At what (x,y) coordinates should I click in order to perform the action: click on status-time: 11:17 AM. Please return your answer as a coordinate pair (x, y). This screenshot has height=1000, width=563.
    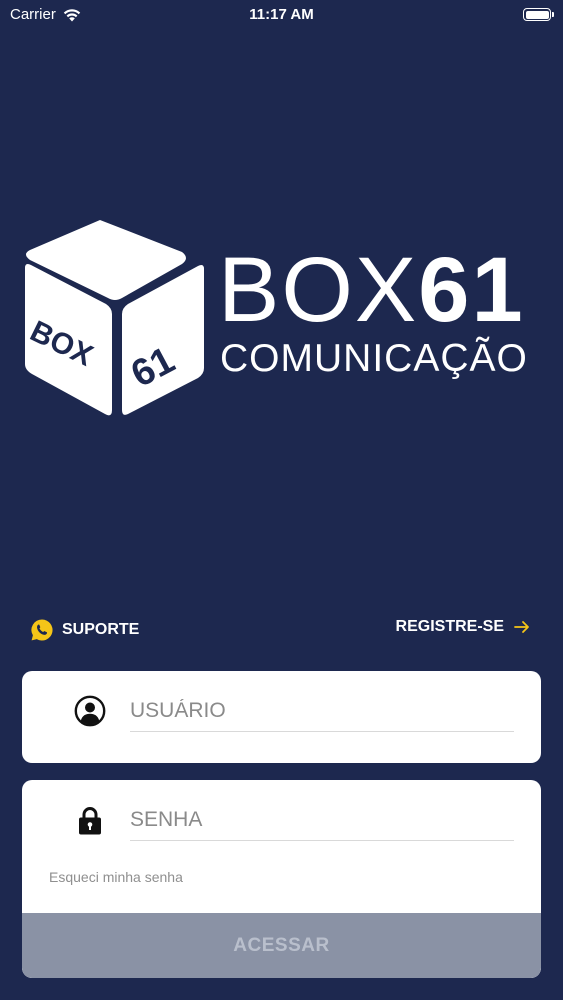
    Looking at the image, I should click on (281, 14).